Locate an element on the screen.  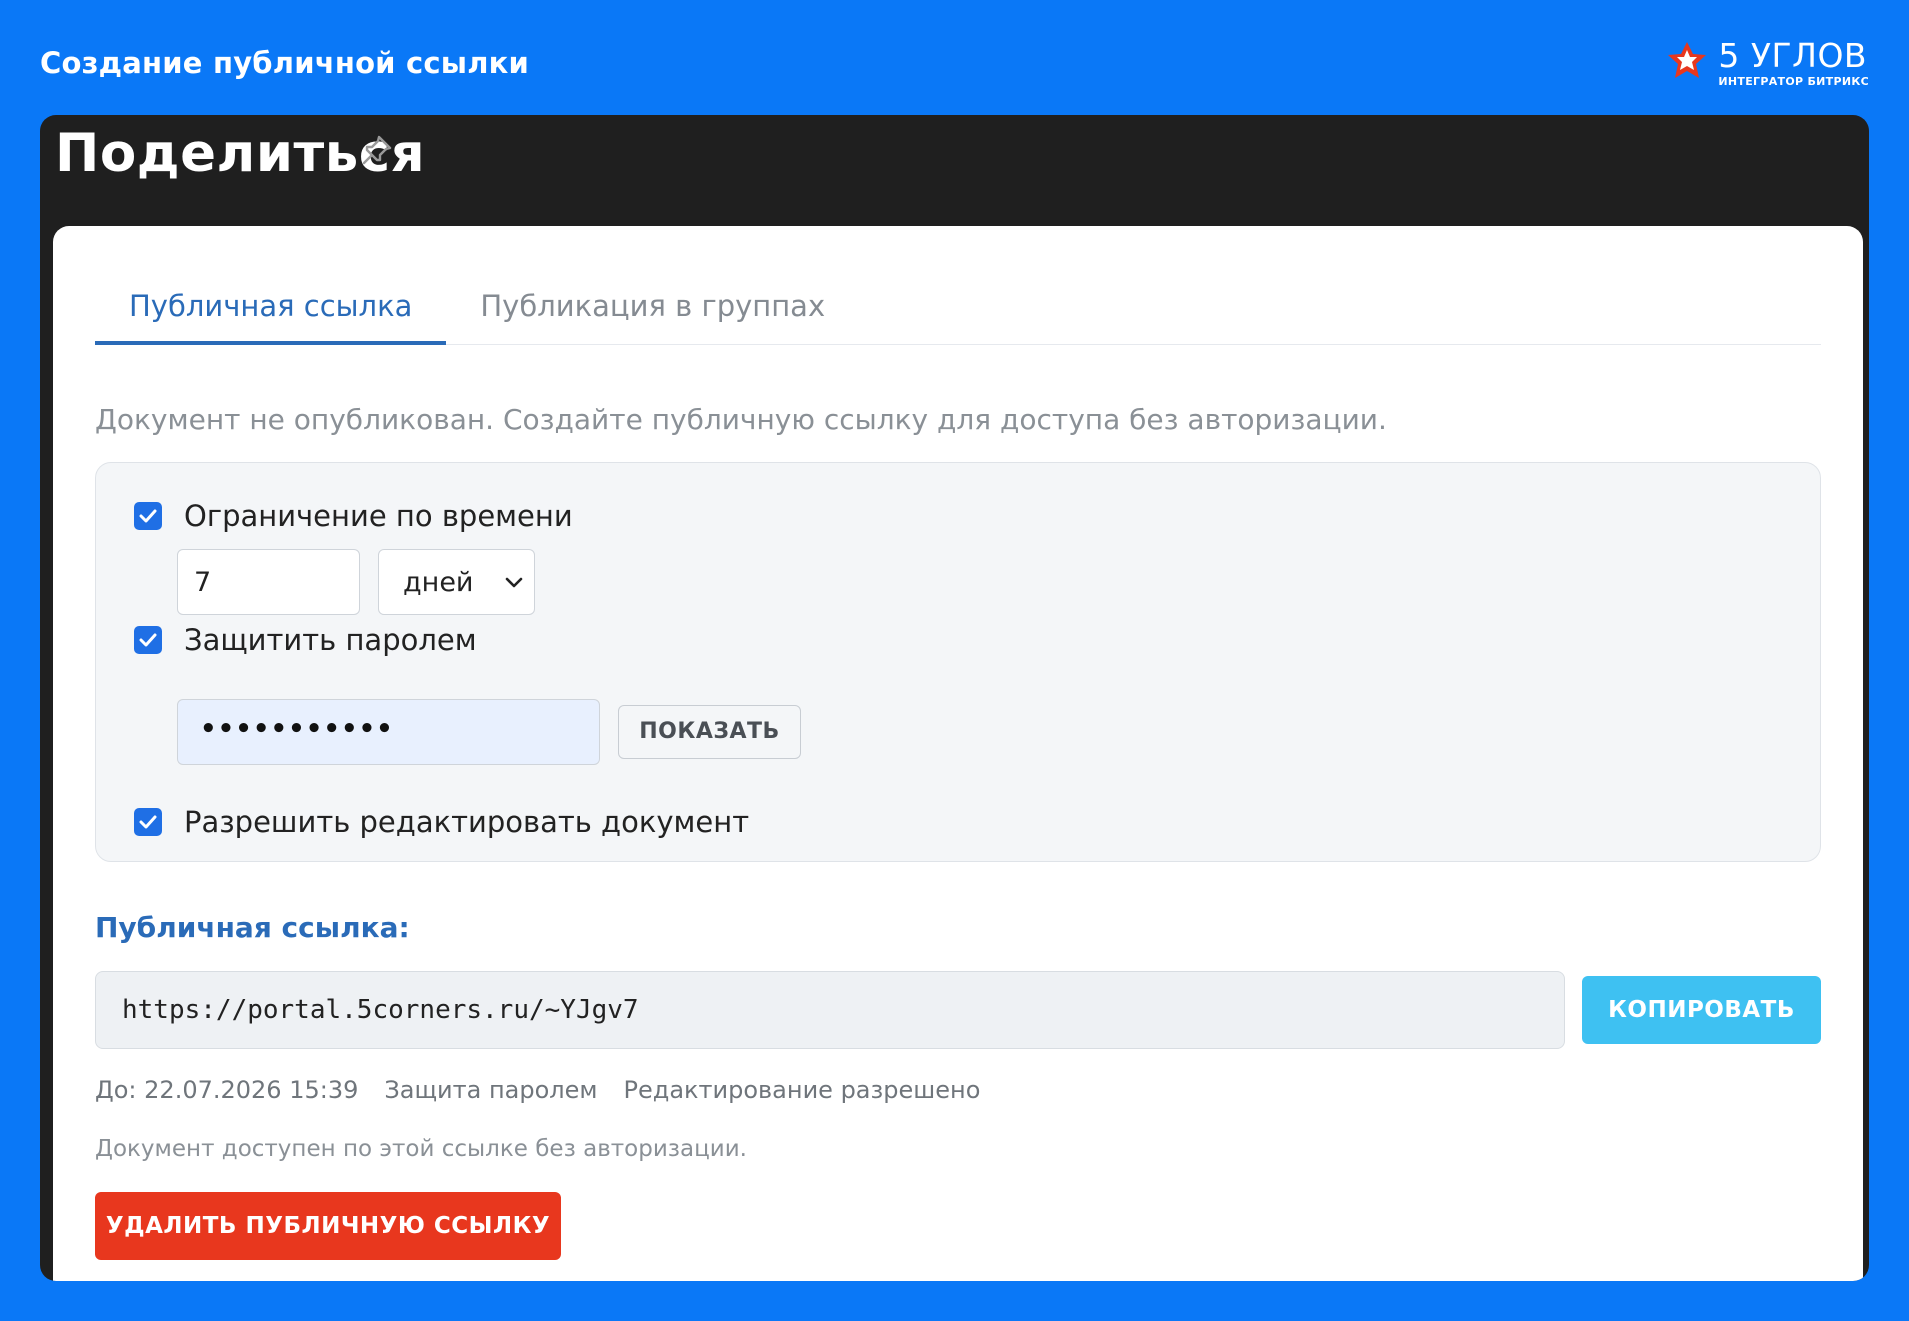
brand-name: 5 УГЛОВ is located at coordinates (1793, 55).